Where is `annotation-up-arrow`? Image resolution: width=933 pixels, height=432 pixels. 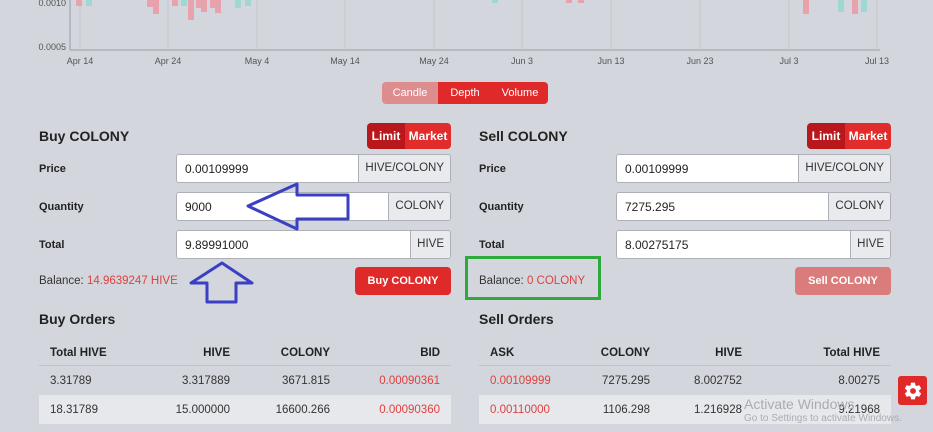
annotation-up-arrow is located at coordinates (221, 282).